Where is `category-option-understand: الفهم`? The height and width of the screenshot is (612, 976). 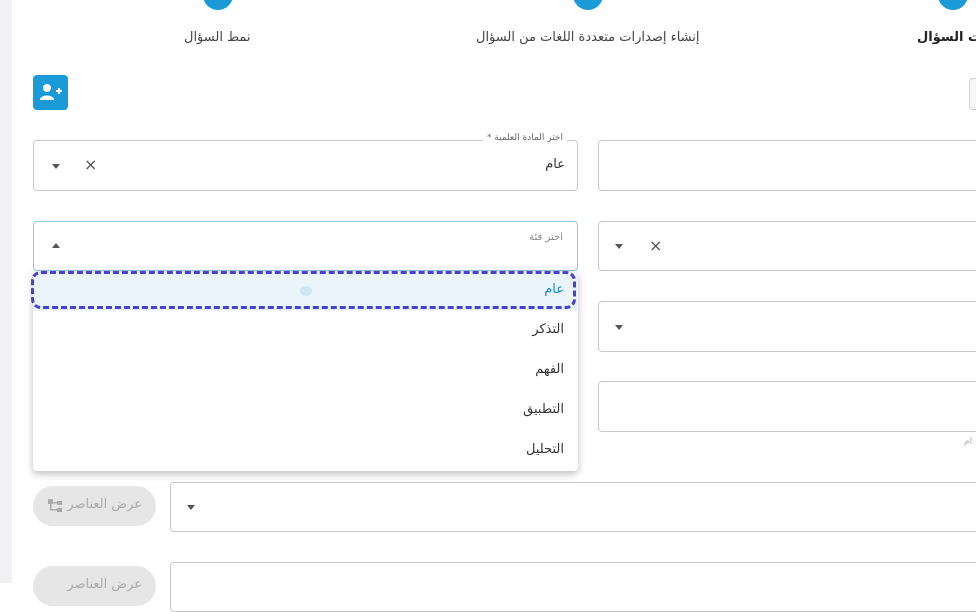 category-option-understand: الفهم is located at coordinates (305, 371).